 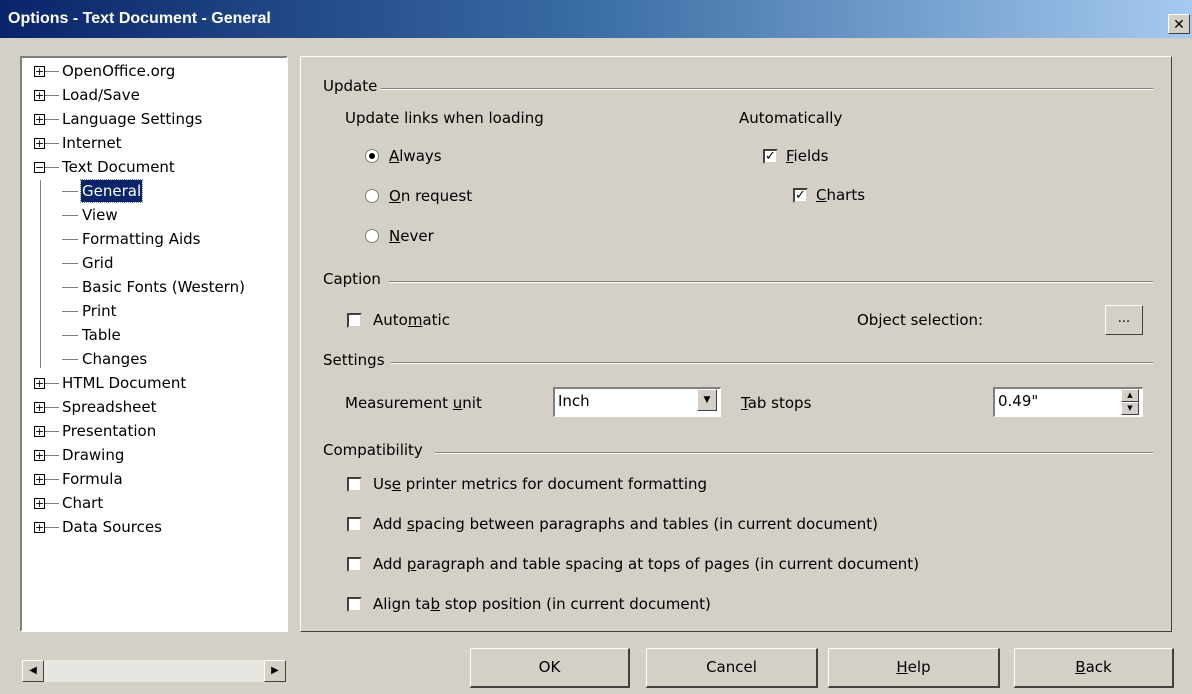 What do you see at coordinates (139, 18) in the screenshot?
I see `window-title: Options - Text Document - General` at bounding box center [139, 18].